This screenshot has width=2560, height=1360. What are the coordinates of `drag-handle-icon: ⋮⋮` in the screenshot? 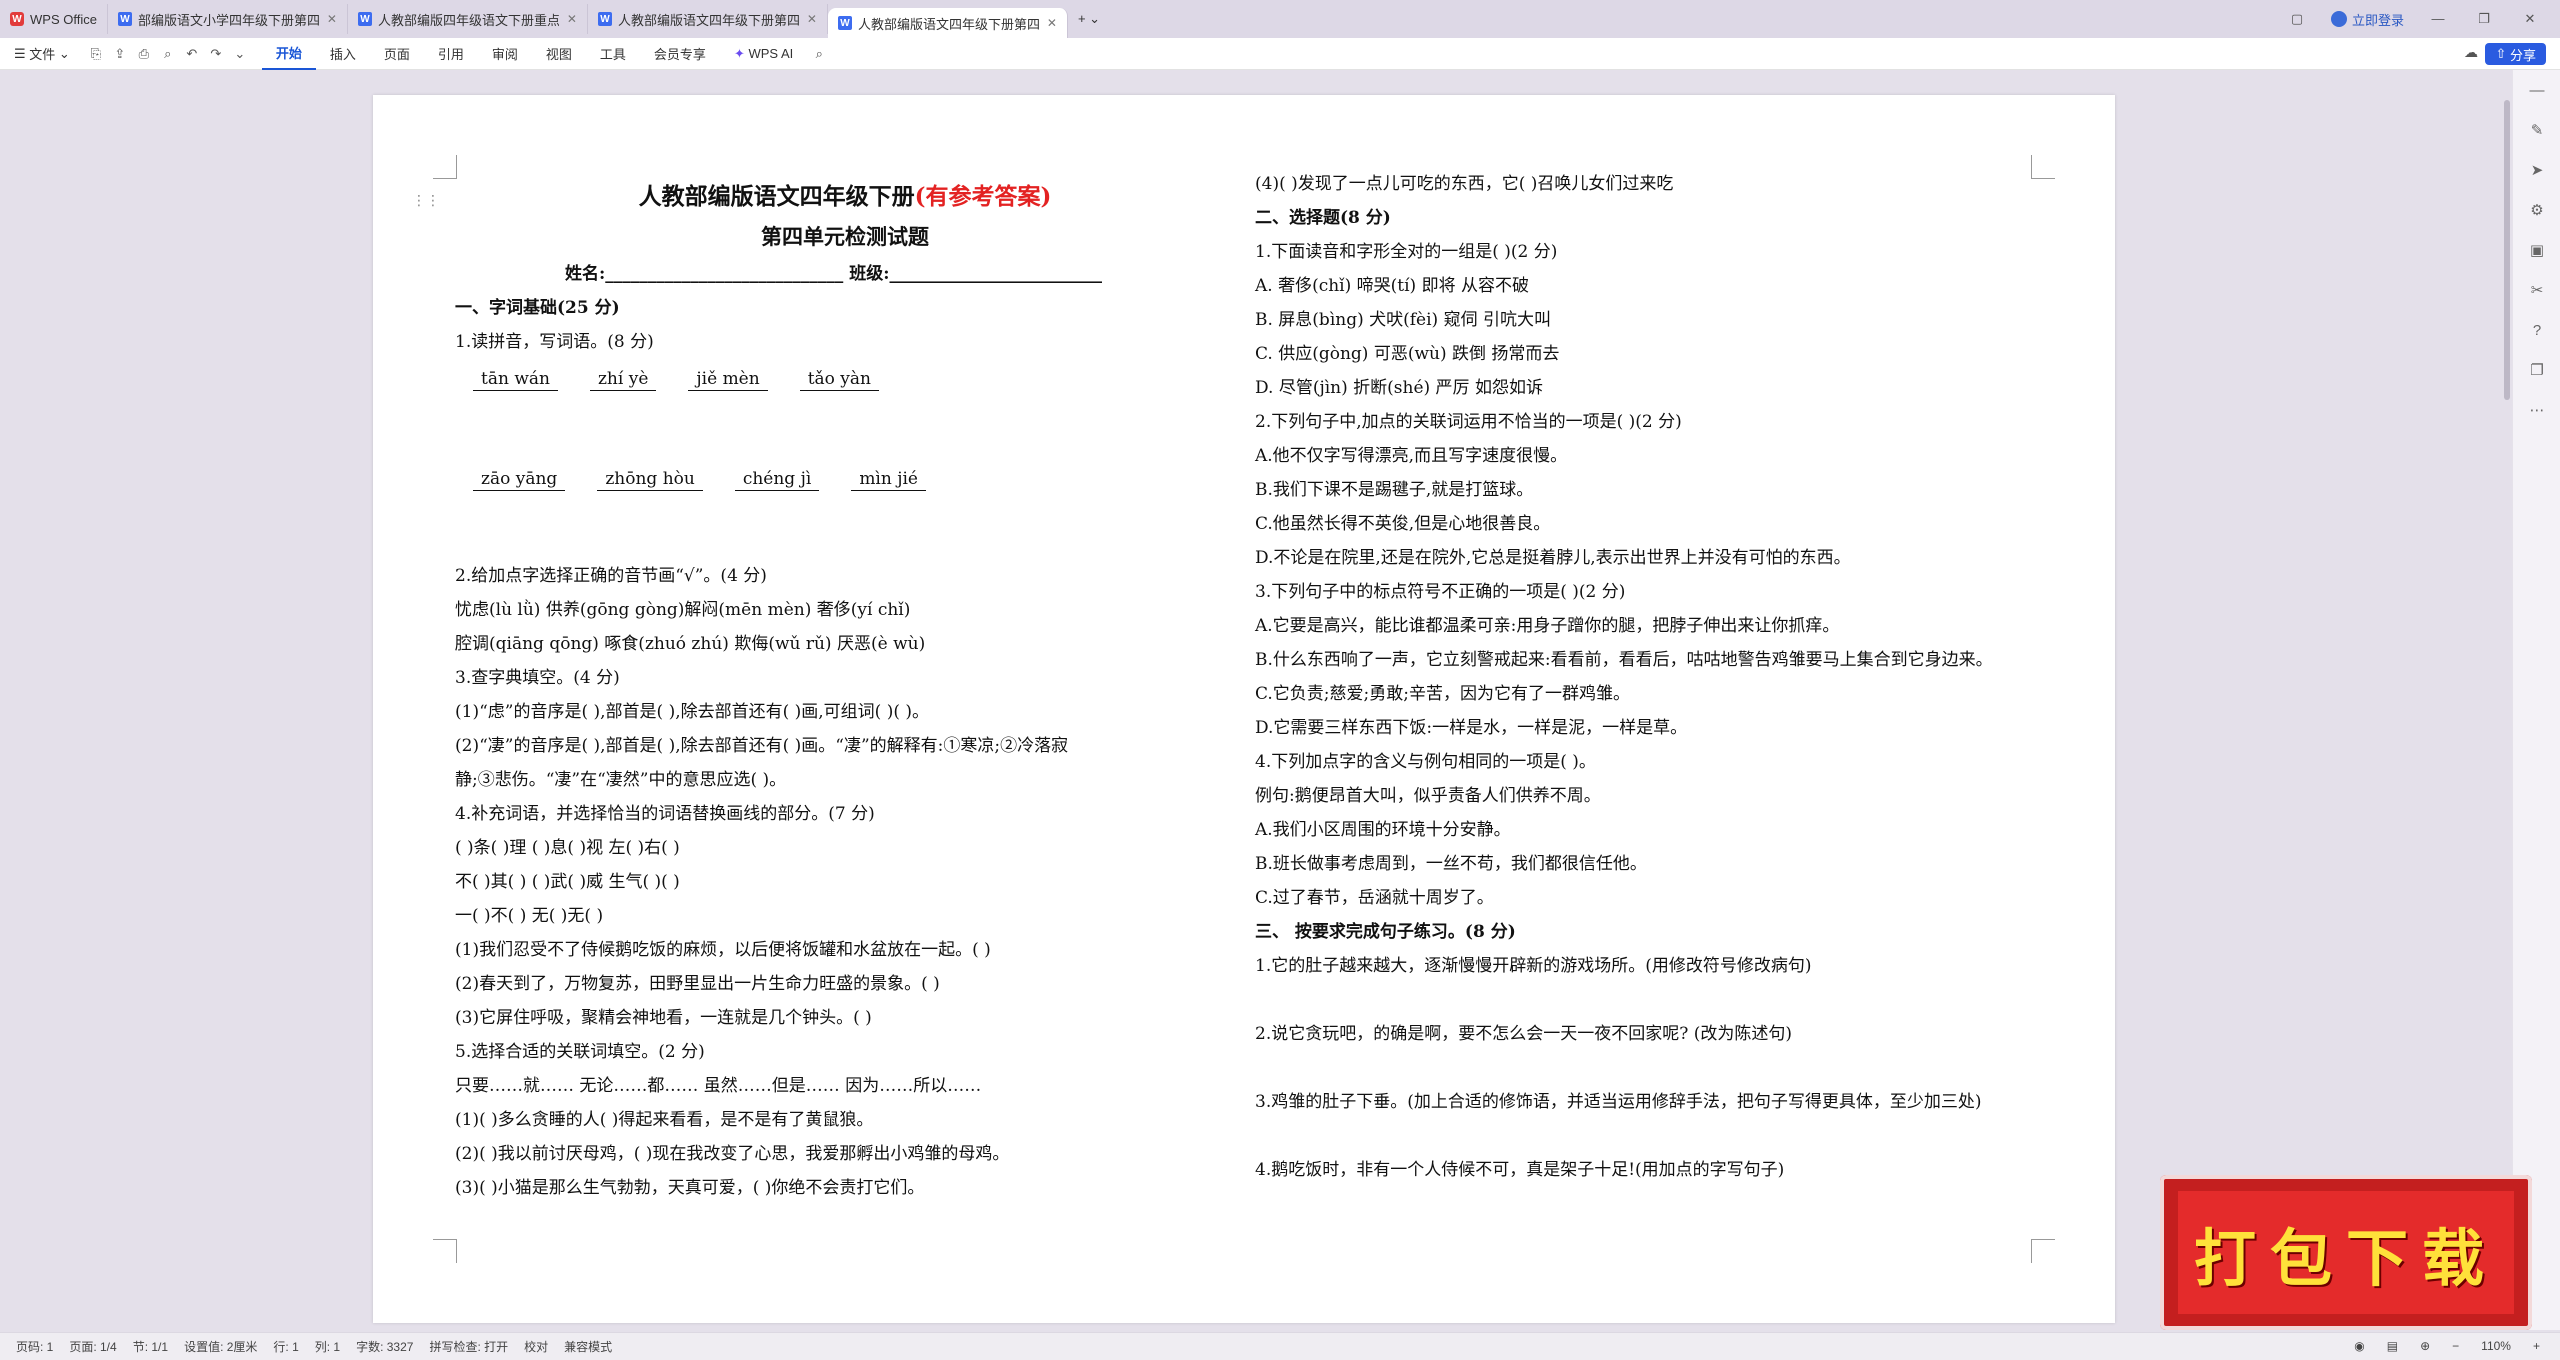 It's located at (426, 200).